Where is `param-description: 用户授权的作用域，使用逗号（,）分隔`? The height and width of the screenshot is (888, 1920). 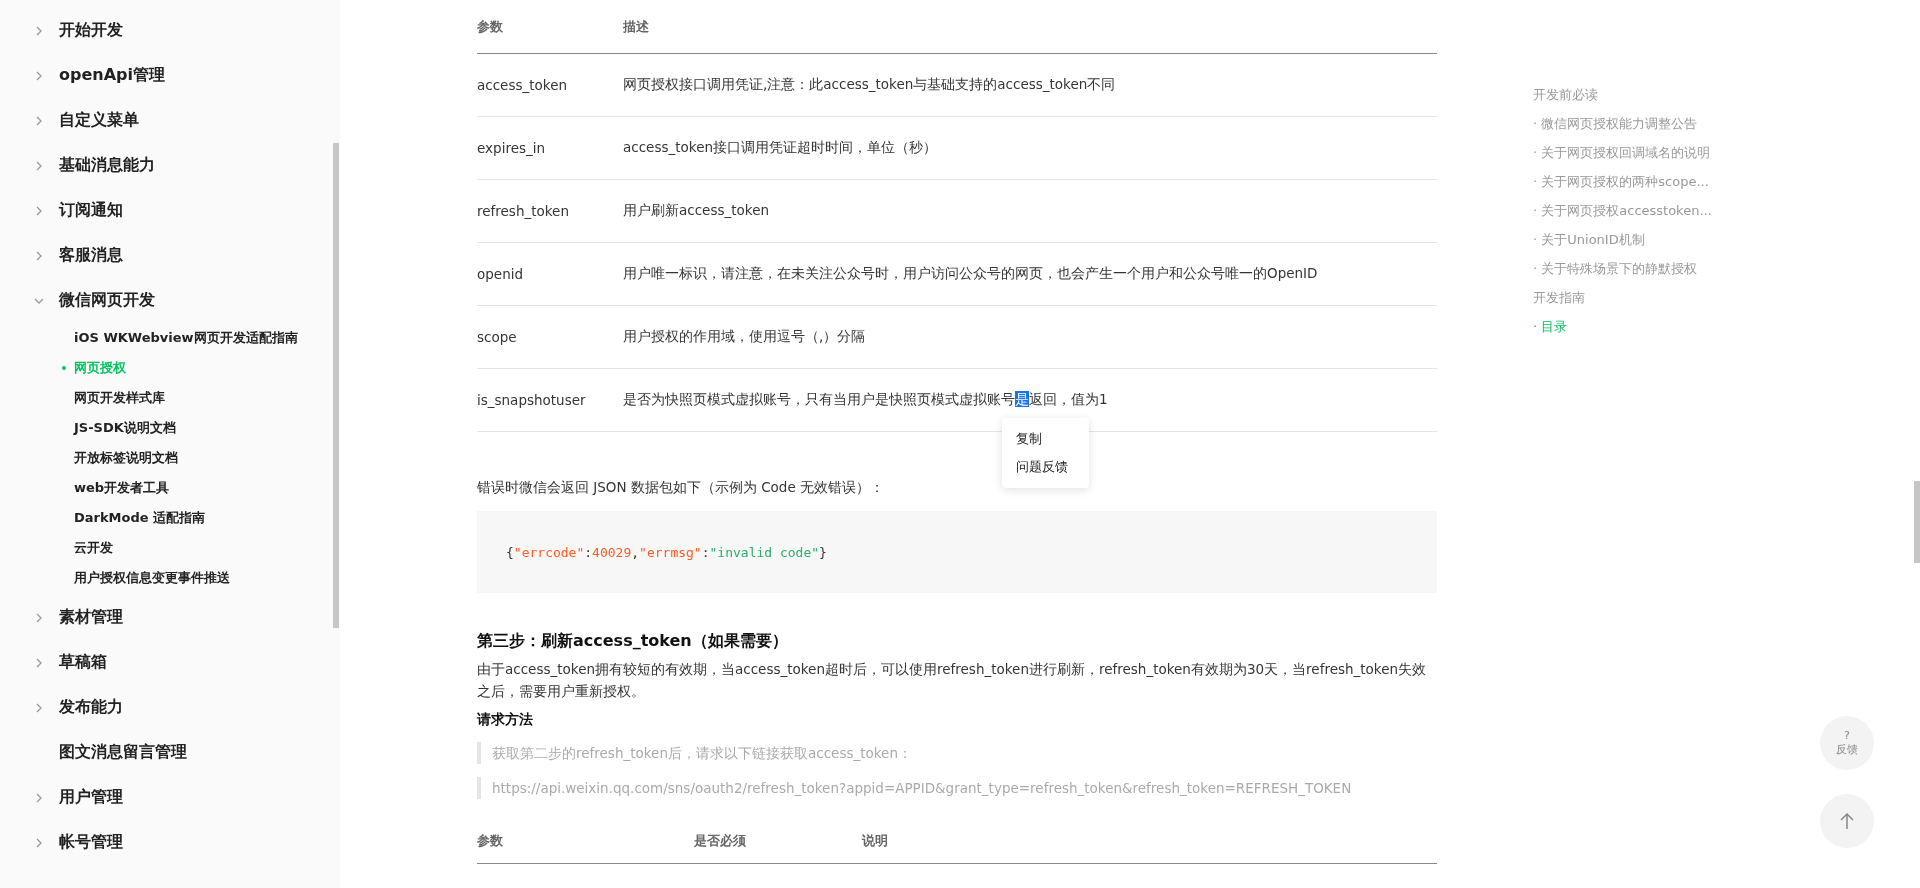
param-description: 用户授权的作用域，使用逗号（,）分隔 is located at coordinates (744, 336).